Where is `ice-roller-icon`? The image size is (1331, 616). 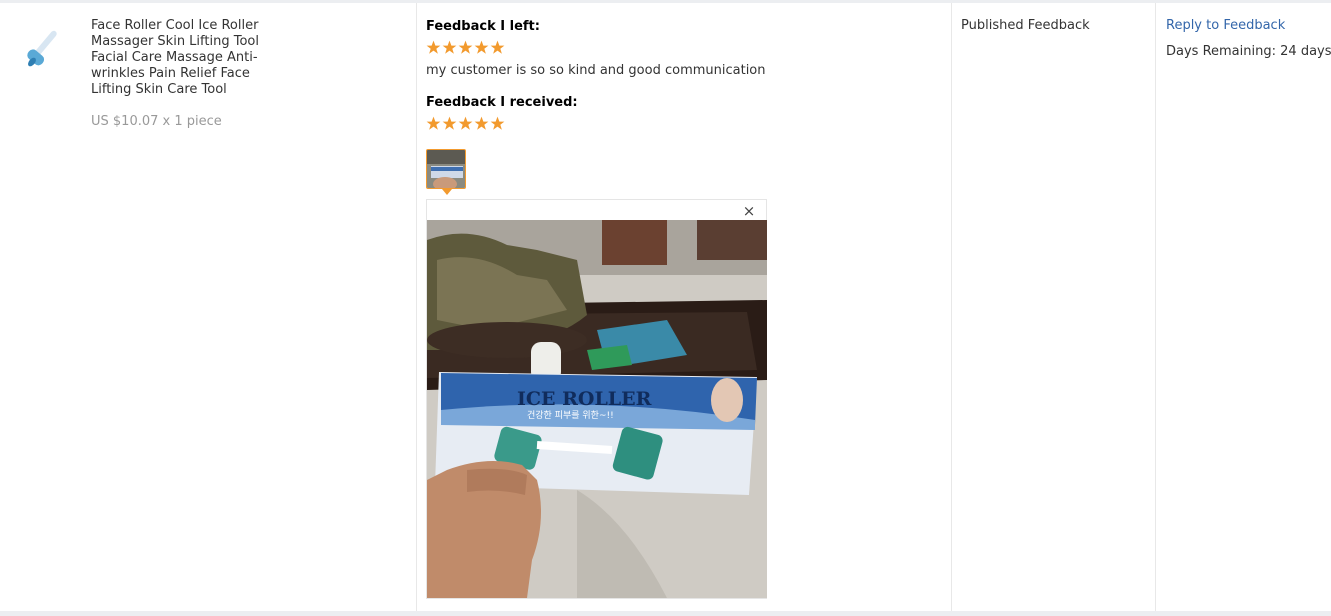 ice-roller-icon is located at coordinates (42, 48).